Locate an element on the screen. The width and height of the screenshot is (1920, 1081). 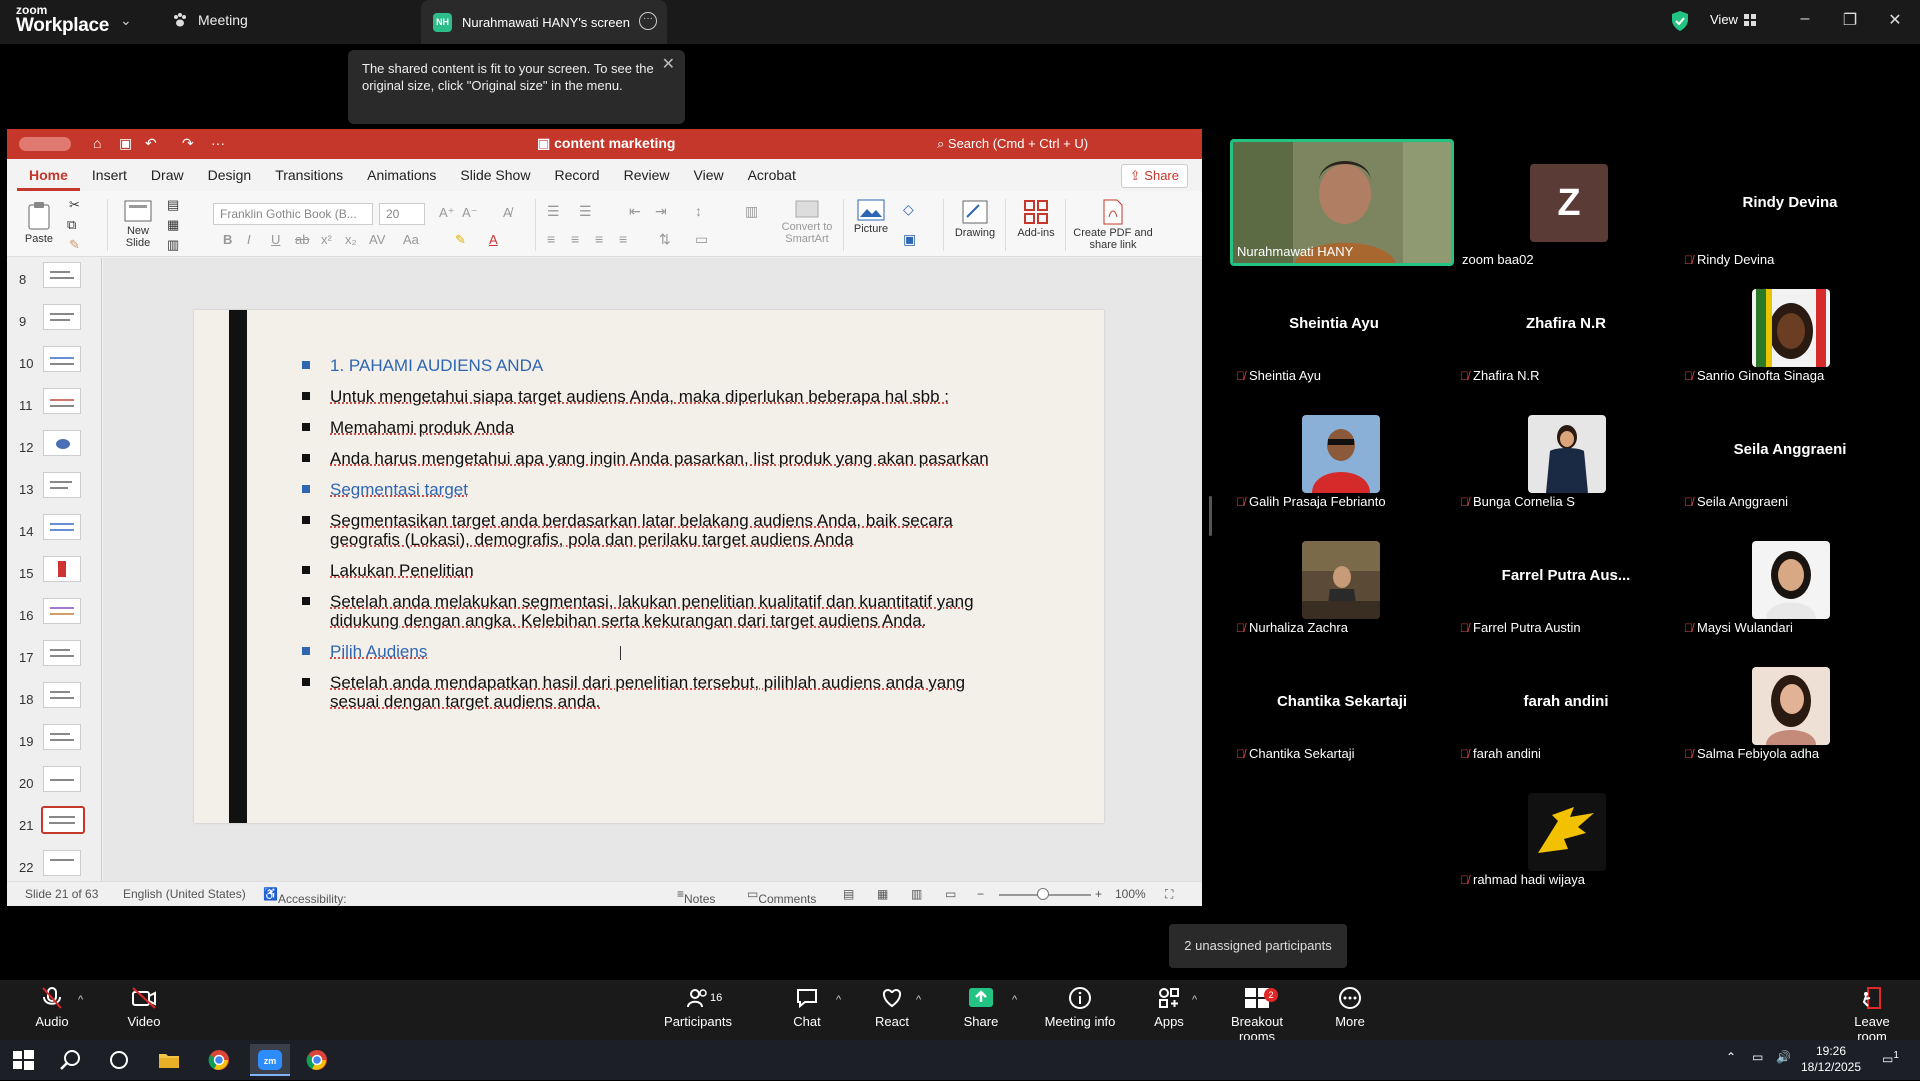
copy-icon: ⧉ is located at coordinates (71, 225).